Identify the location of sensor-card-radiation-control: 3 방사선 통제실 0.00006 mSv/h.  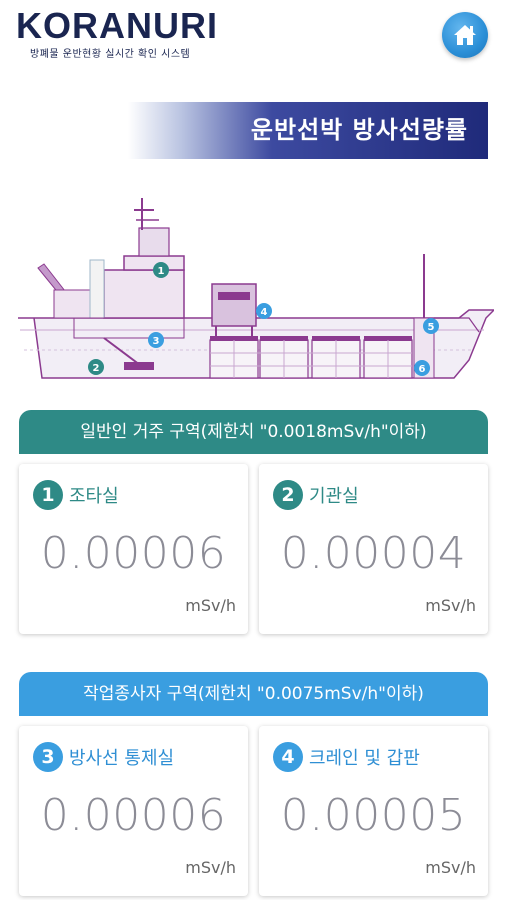
(133, 811).